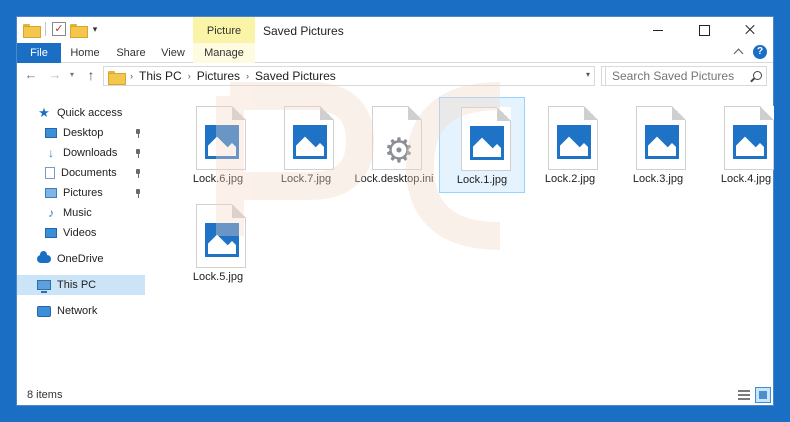 Image resolution: width=790 pixels, height=422 pixels. I want to click on address-history-dropdown-icon: ▾, so click(588, 74).